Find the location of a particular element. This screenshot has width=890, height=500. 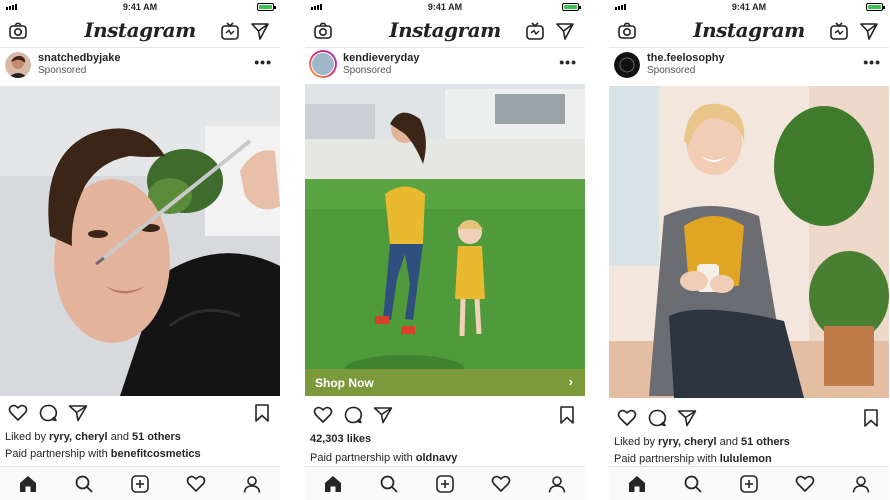

partner-brand-link: lululemon is located at coordinates (746, 459).